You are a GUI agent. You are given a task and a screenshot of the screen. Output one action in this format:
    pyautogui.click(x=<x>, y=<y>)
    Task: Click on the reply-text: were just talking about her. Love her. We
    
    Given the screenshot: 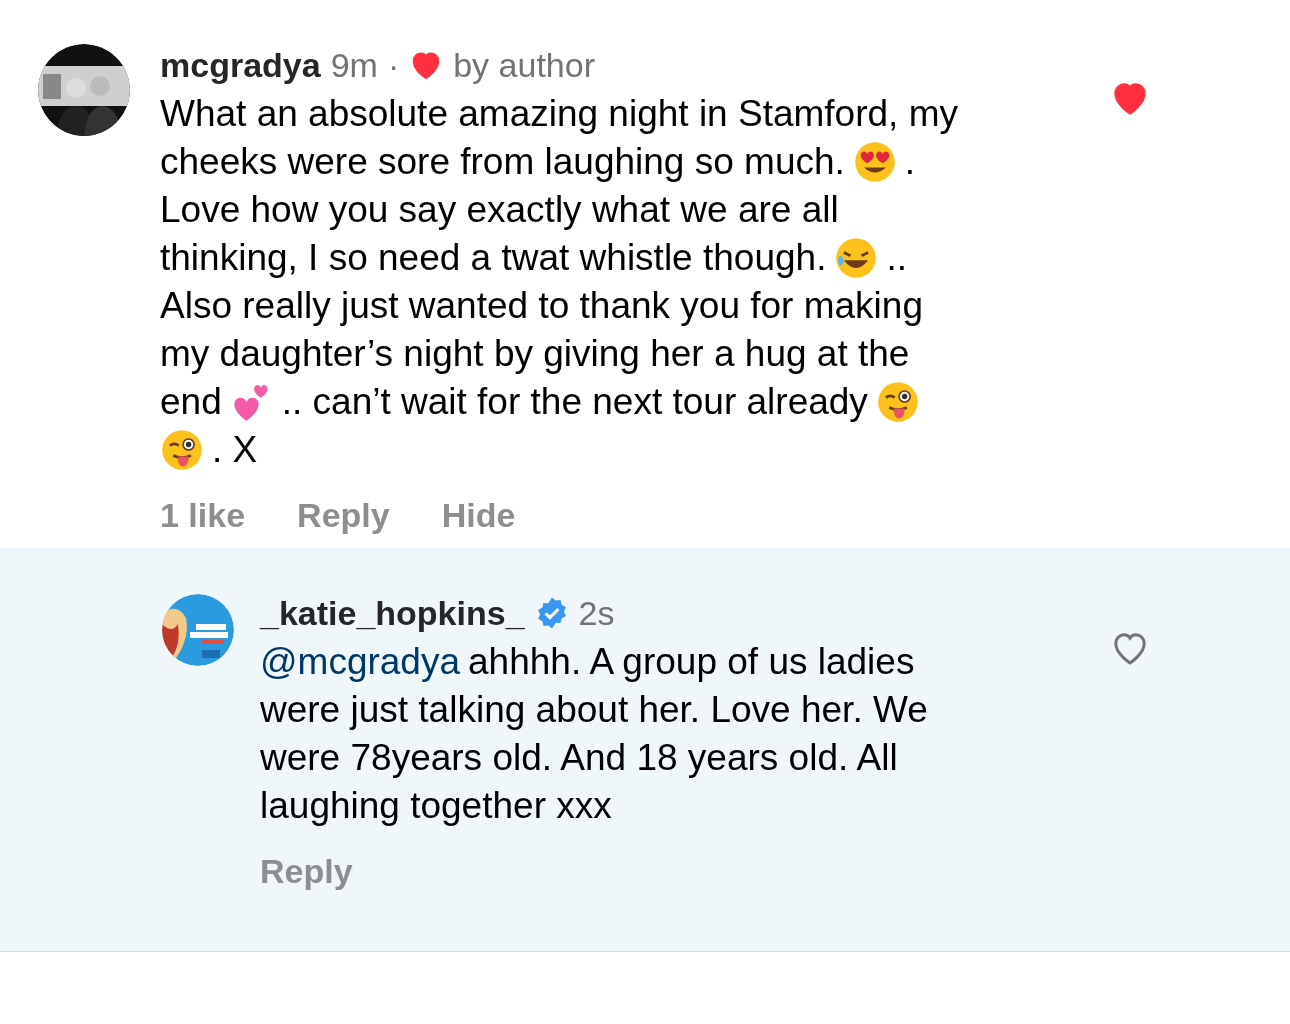 What is the action you would take?
    pyautogui.click(x=594, y=710)
    